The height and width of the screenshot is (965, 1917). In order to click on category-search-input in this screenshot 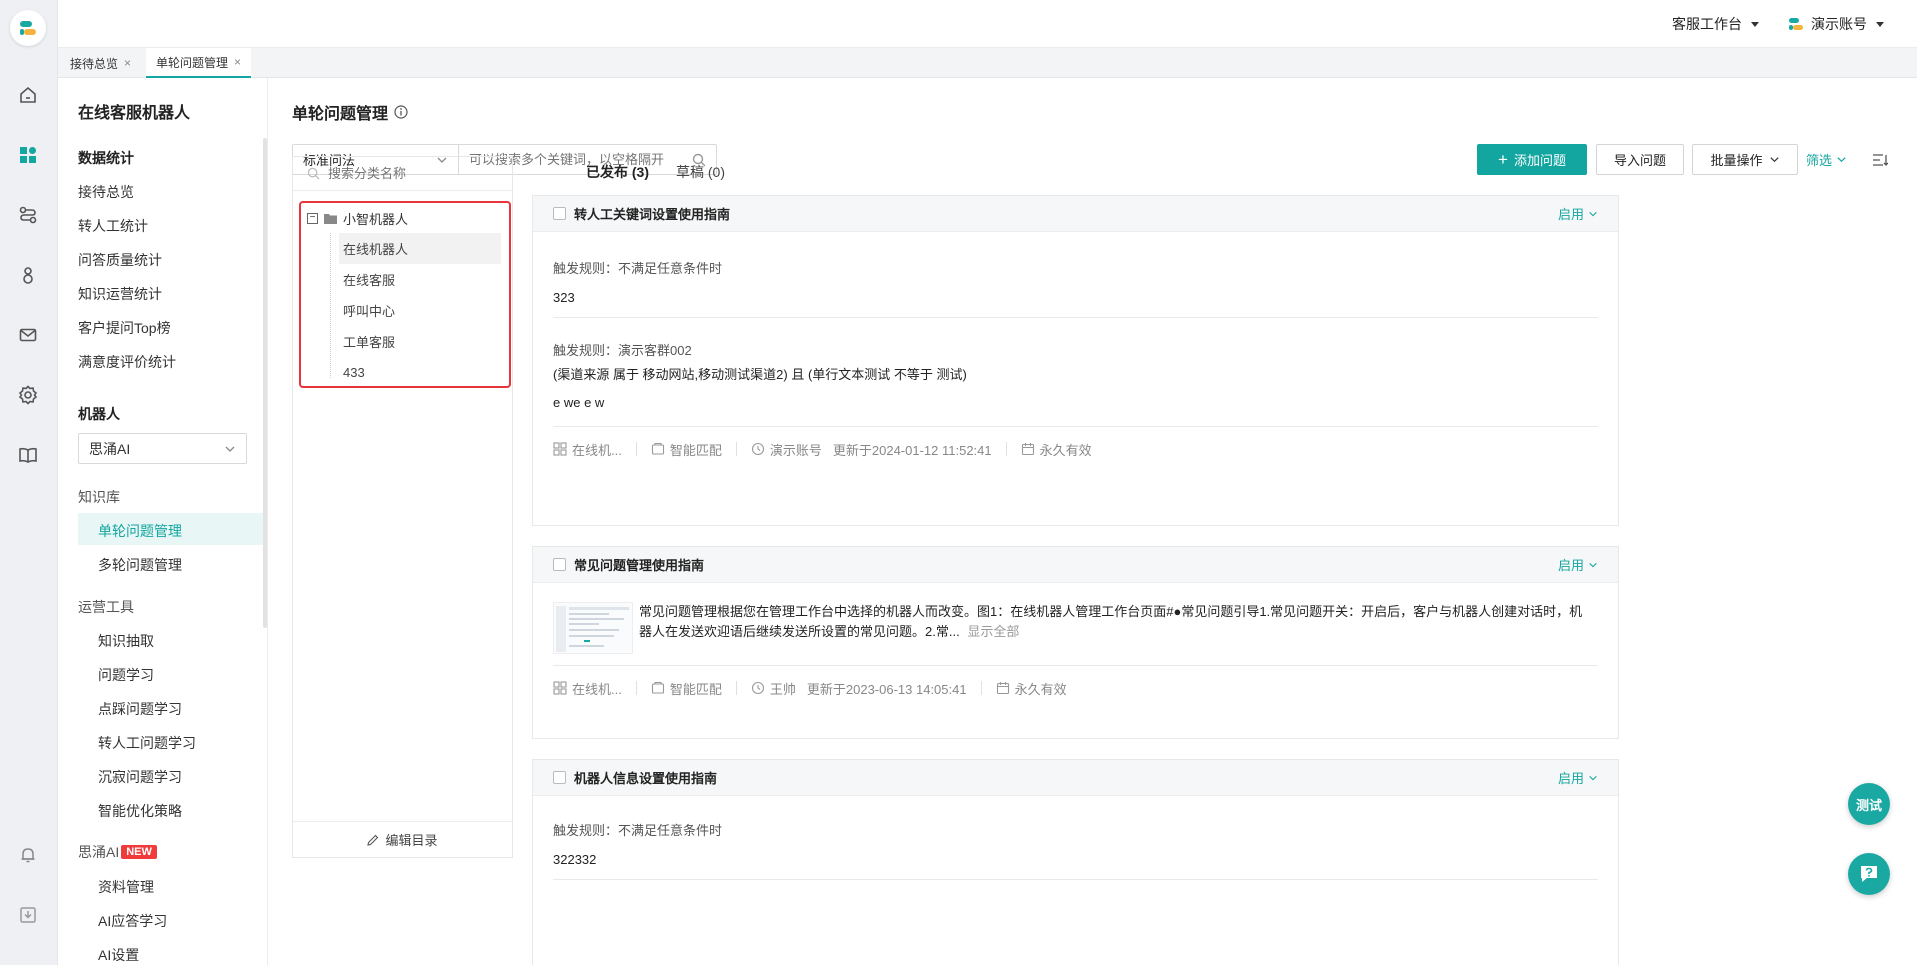, I will do `click(413, 173)`.